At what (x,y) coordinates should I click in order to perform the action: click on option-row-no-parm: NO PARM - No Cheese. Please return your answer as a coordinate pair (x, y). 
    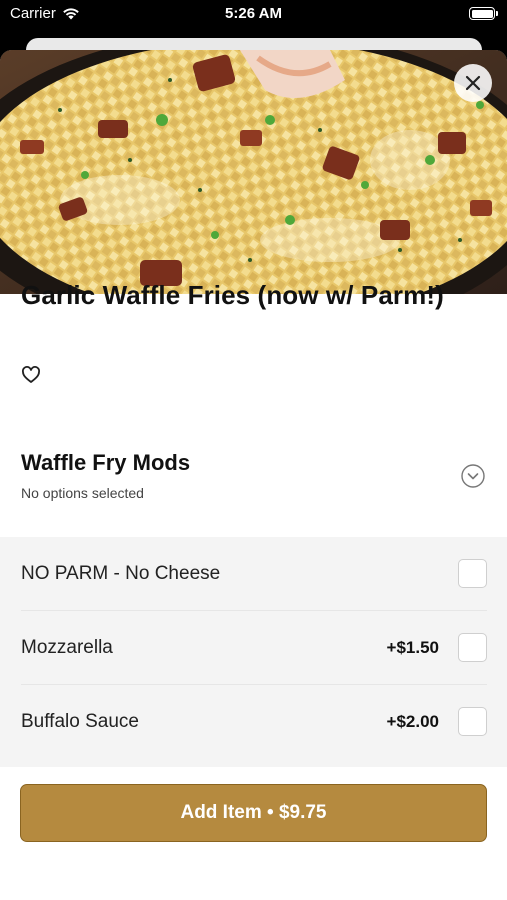
    Looking at the image, I should click on (254, 574).